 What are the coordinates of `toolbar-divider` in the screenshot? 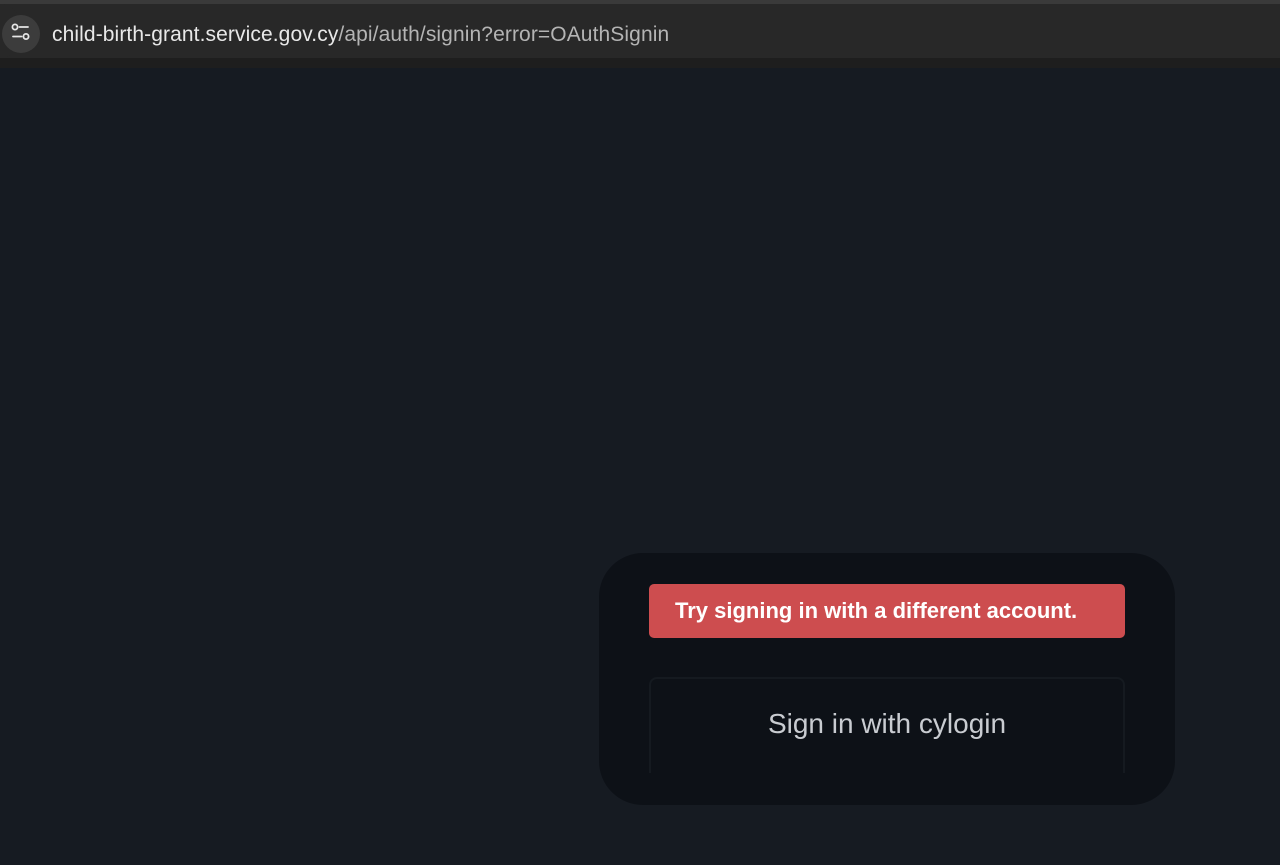 It's located at (640, 63).